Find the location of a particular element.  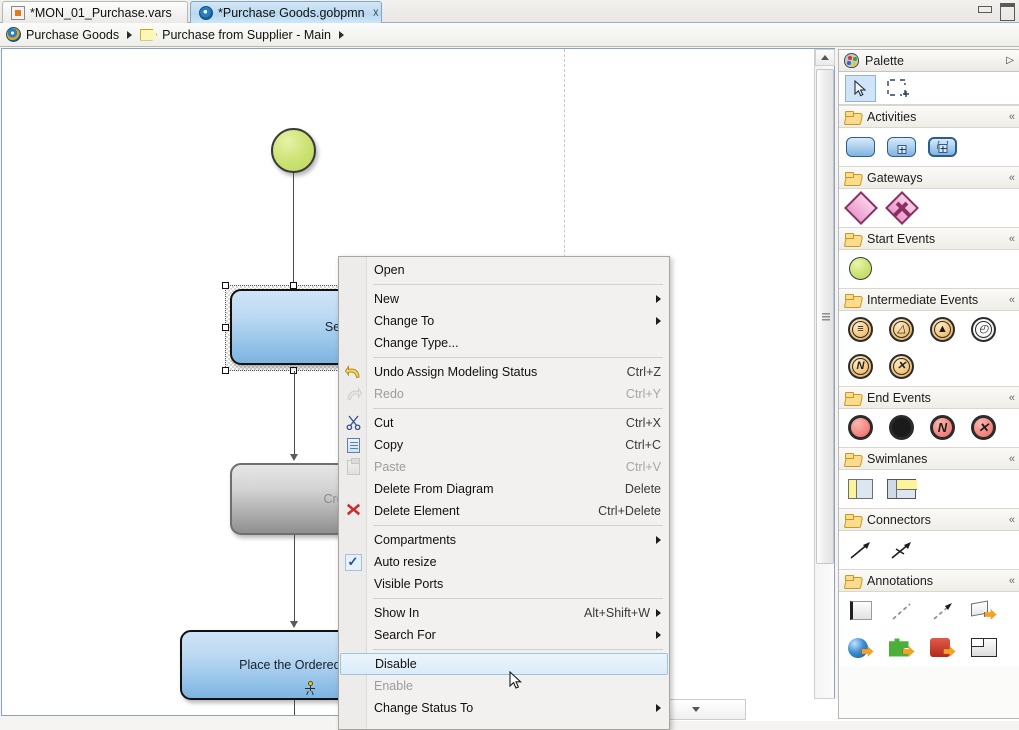

call-activity-icon: [...] is located at coordinates (942, 146).